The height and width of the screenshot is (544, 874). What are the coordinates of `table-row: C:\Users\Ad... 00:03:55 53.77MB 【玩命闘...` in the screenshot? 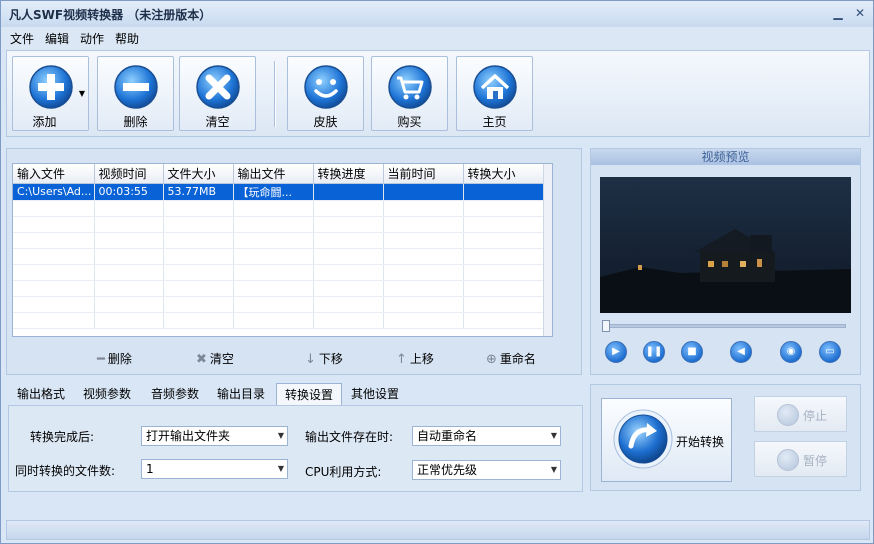 It's located at (278, 192).